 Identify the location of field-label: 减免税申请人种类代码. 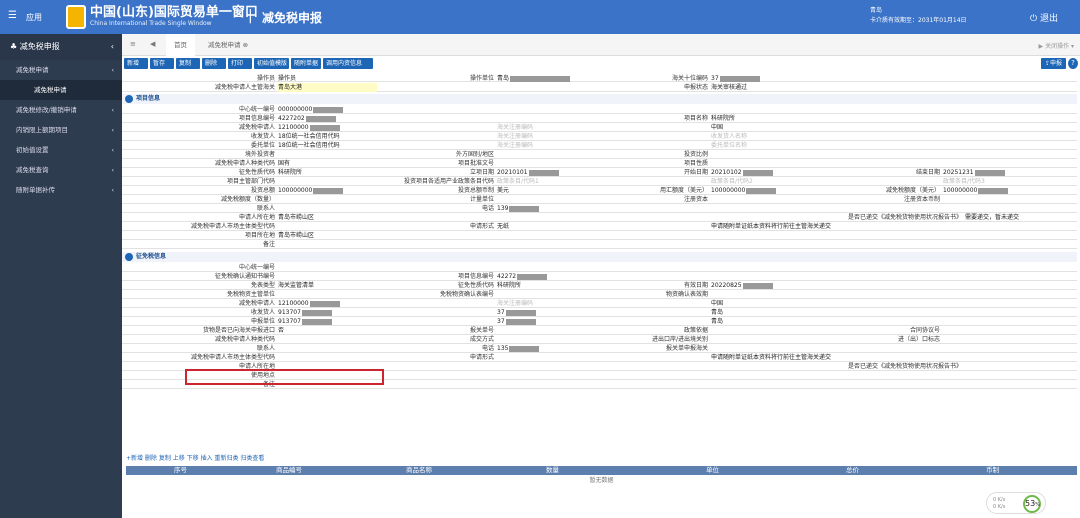
(244, 339).